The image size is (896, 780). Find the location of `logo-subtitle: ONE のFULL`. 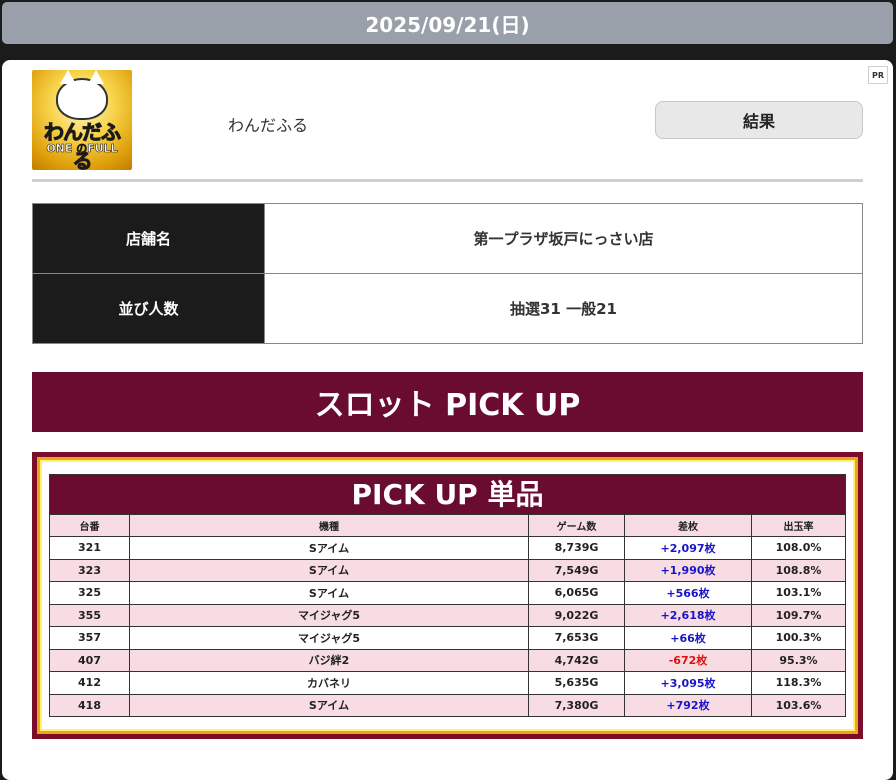

logo-subtitle: ONE のFULL is located at coordinates (82, 149).